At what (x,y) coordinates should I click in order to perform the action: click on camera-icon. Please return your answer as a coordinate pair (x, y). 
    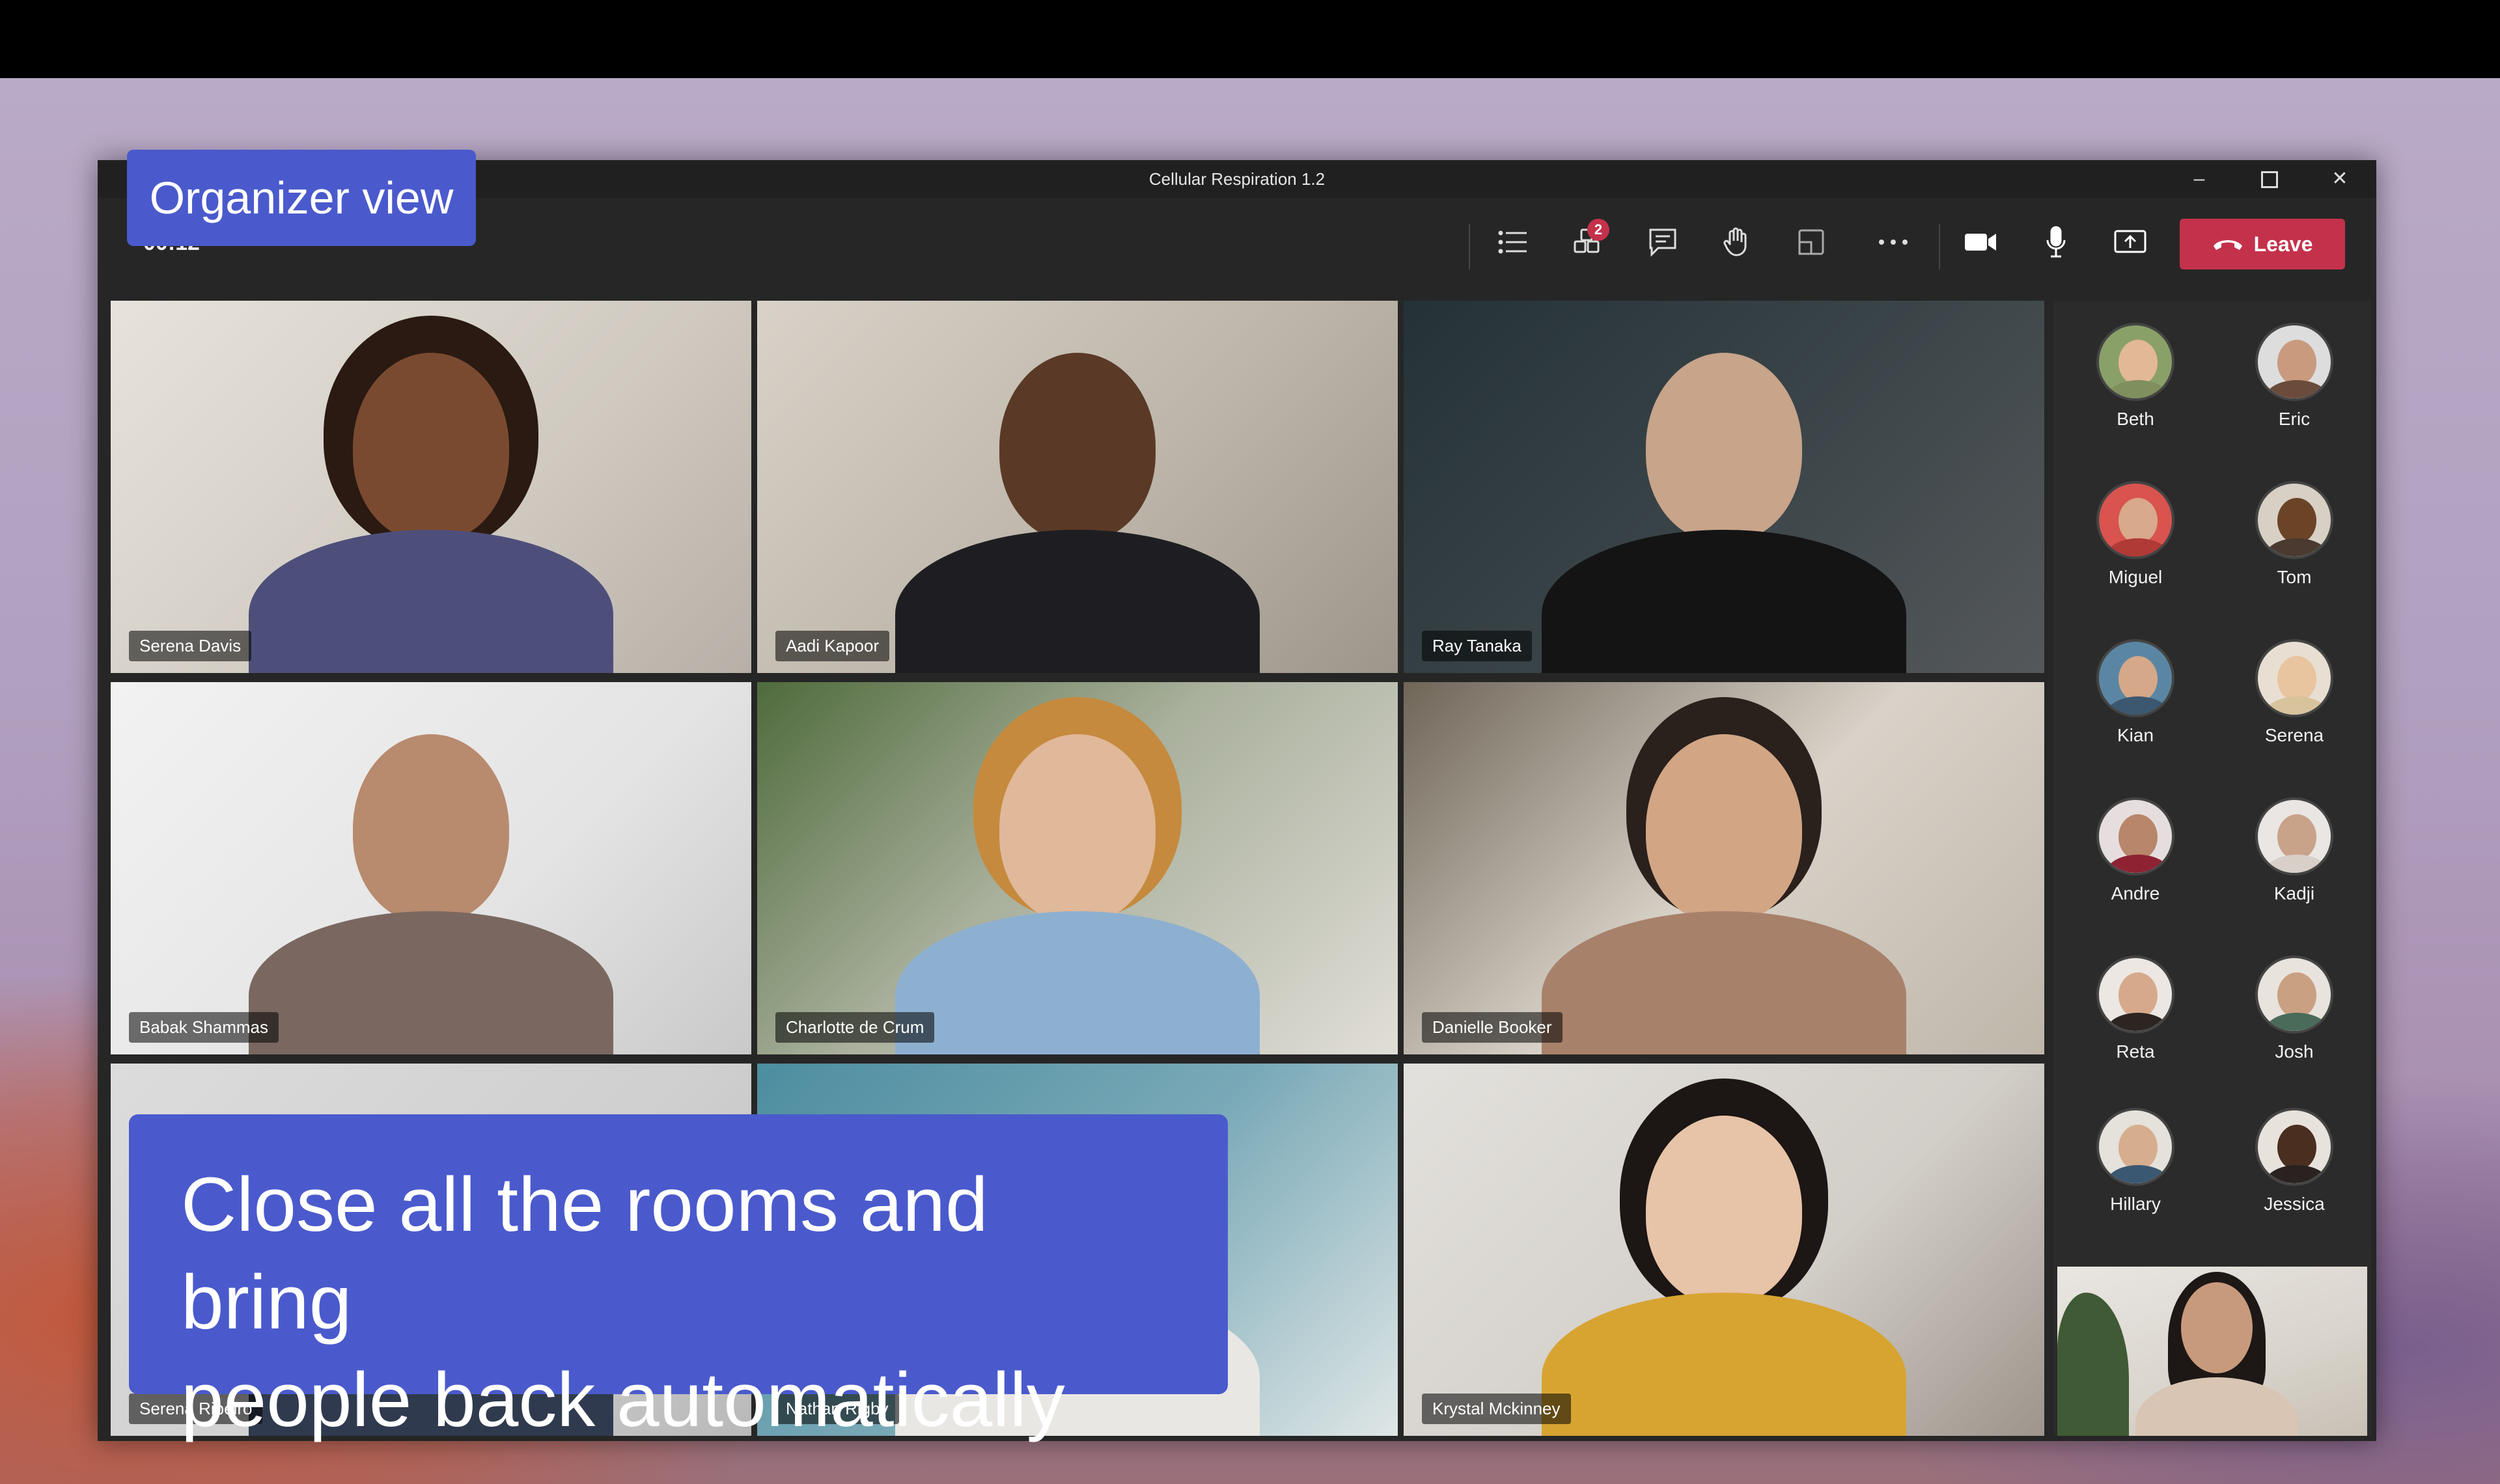
    Looking at the image, I should click on (1980, 242).